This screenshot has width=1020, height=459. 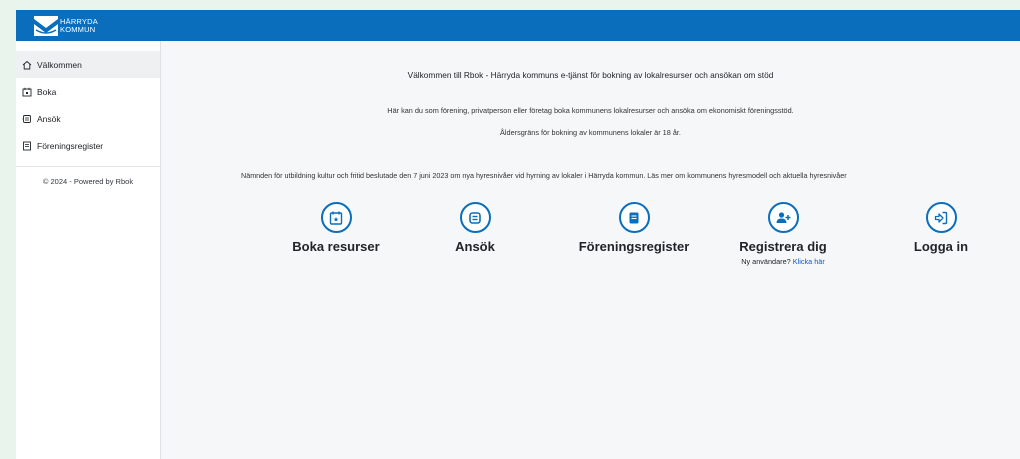 What do you see at coordinates (47, 91) in the screenshot?
I see `sidebar-item-label: Boka` at bounding box center [47, 91].